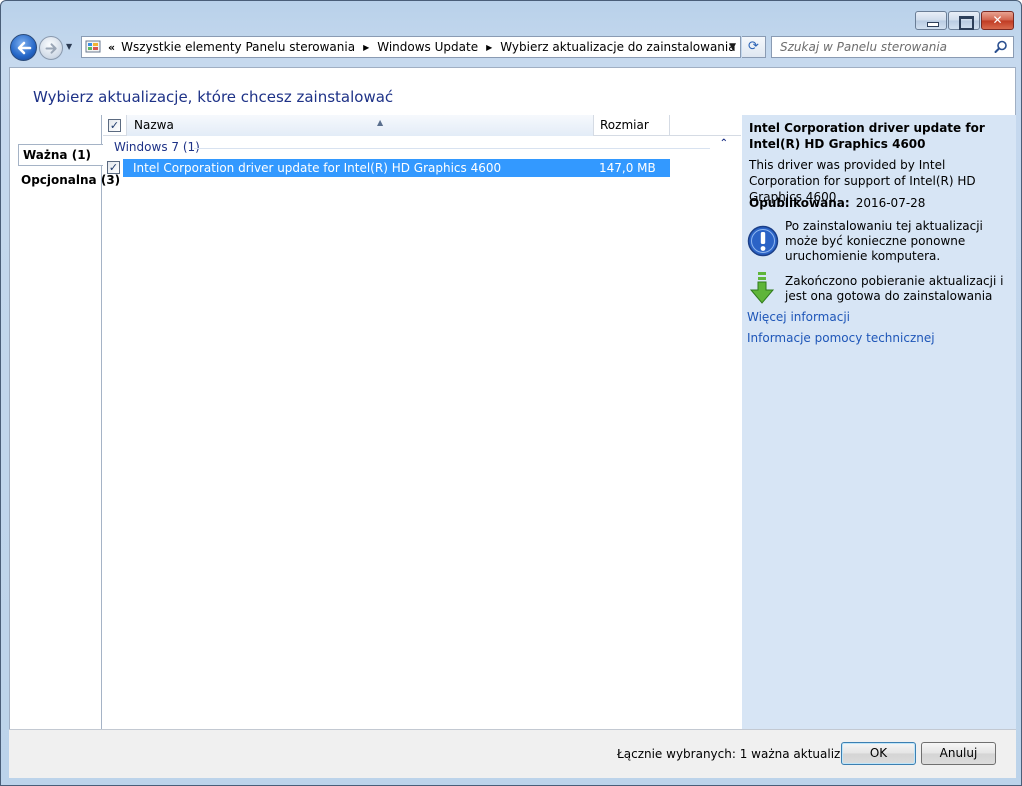  I want to click on address-dropdown-icon: ▼, so click(732, 47).